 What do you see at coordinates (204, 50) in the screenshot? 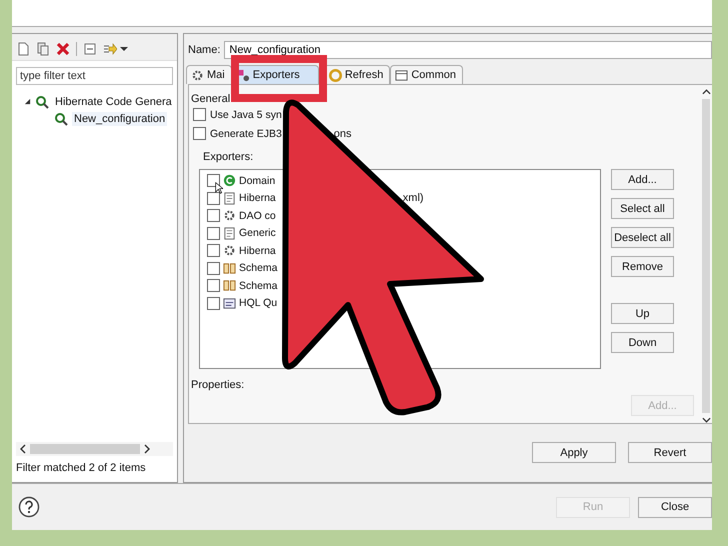
I see `name-label: Name:` at bounding box center [204, 50].